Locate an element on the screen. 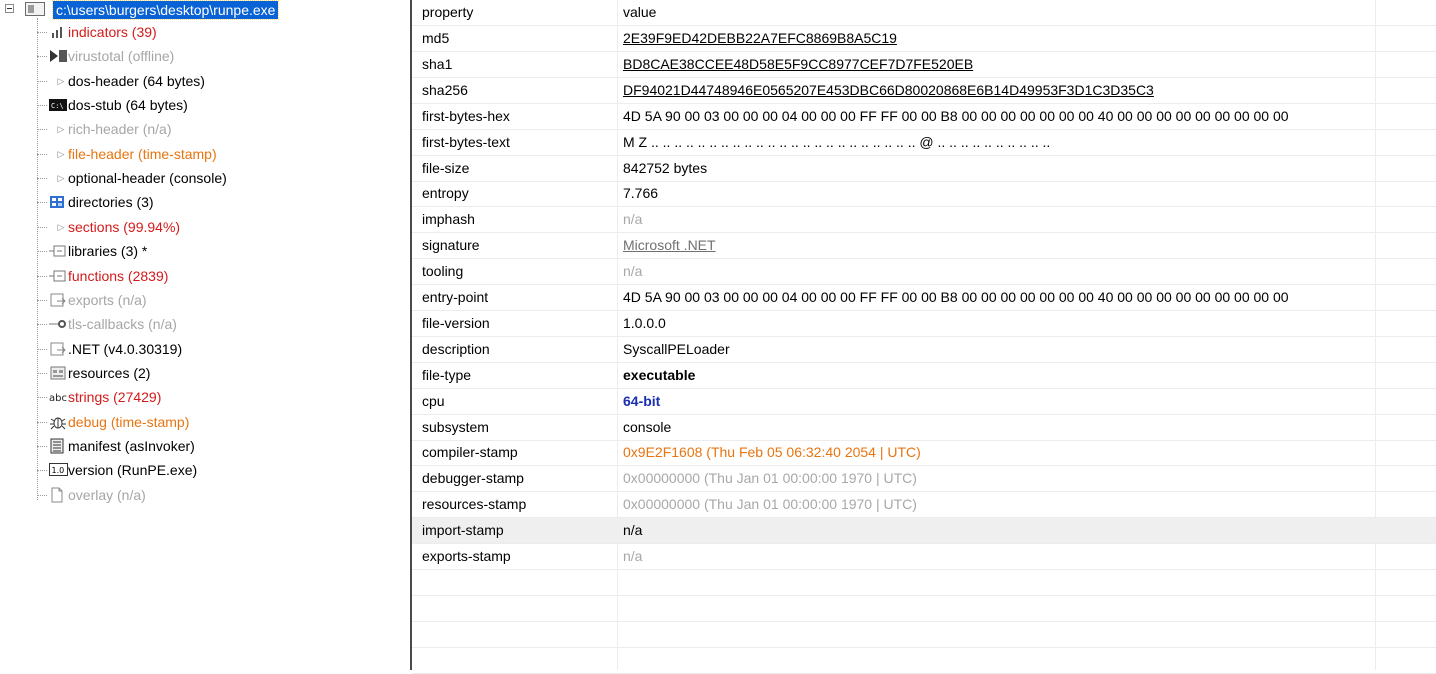 The height and width of the screenshot is (674, 1436). callback-icon is located at coordinates (57, 324).